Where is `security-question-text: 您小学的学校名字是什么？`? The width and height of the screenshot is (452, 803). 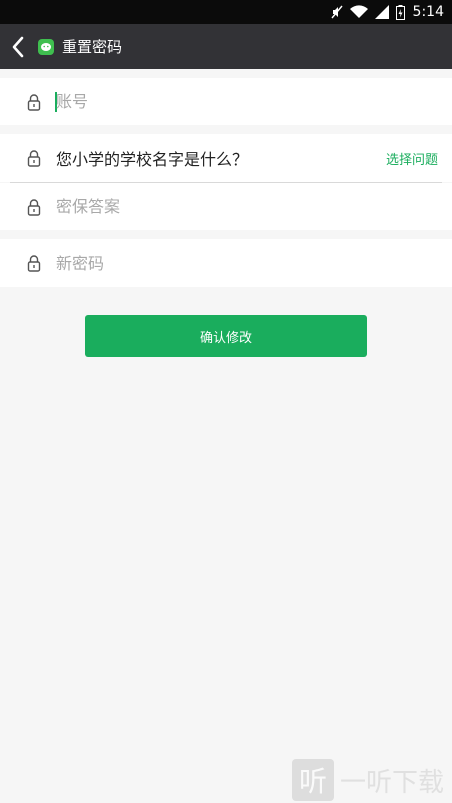
security-question-text: 您小学的学校名字是什么？ is located at coordinates (152, 159).